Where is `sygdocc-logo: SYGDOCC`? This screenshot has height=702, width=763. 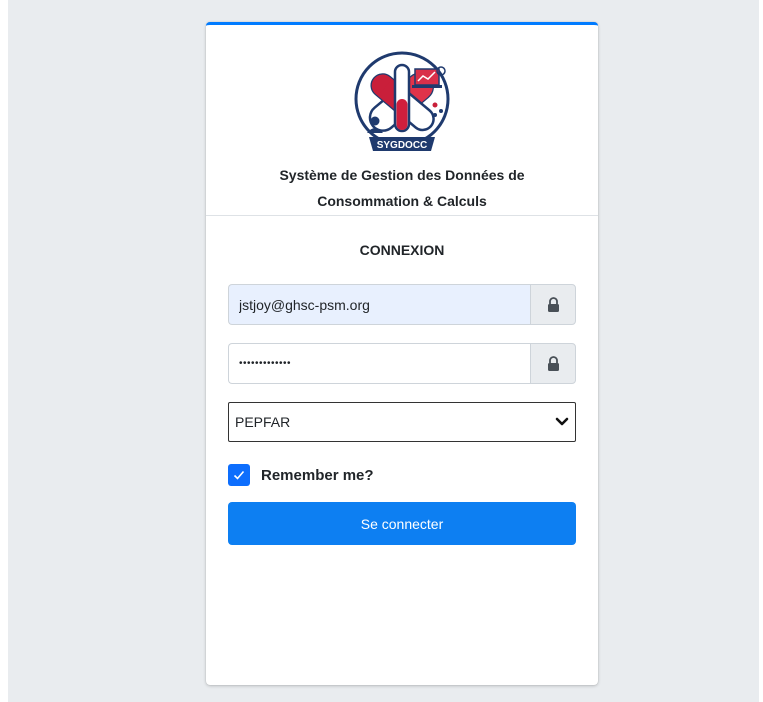 sygdocc-logo: SYGDOCC is located at coordinates (402, 101).